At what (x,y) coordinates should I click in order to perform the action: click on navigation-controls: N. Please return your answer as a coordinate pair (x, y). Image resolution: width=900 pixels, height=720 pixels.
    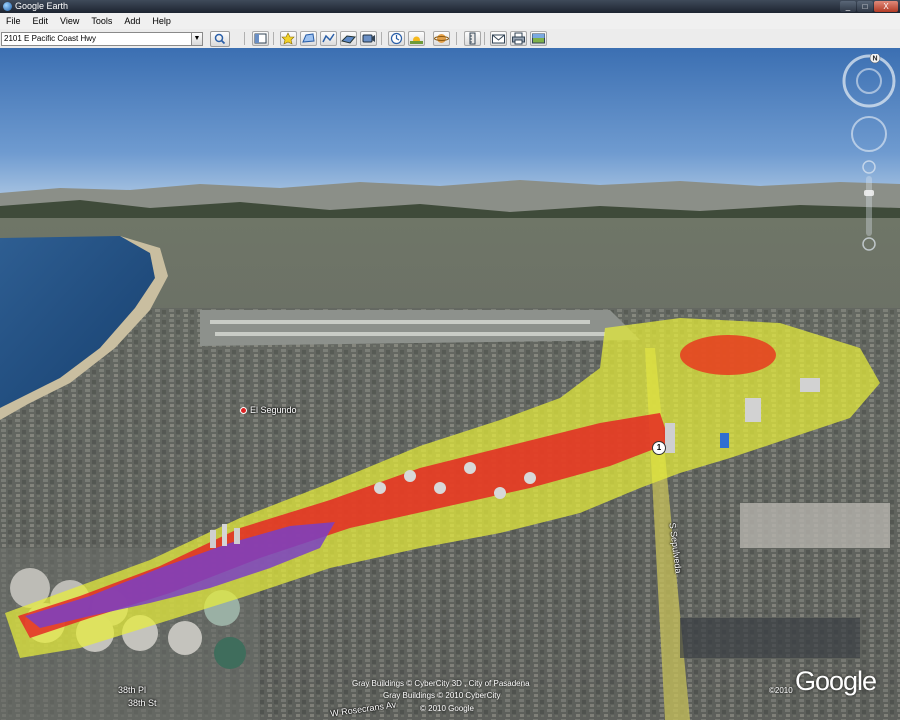
    Looking at the image, I should click on (869, 152).